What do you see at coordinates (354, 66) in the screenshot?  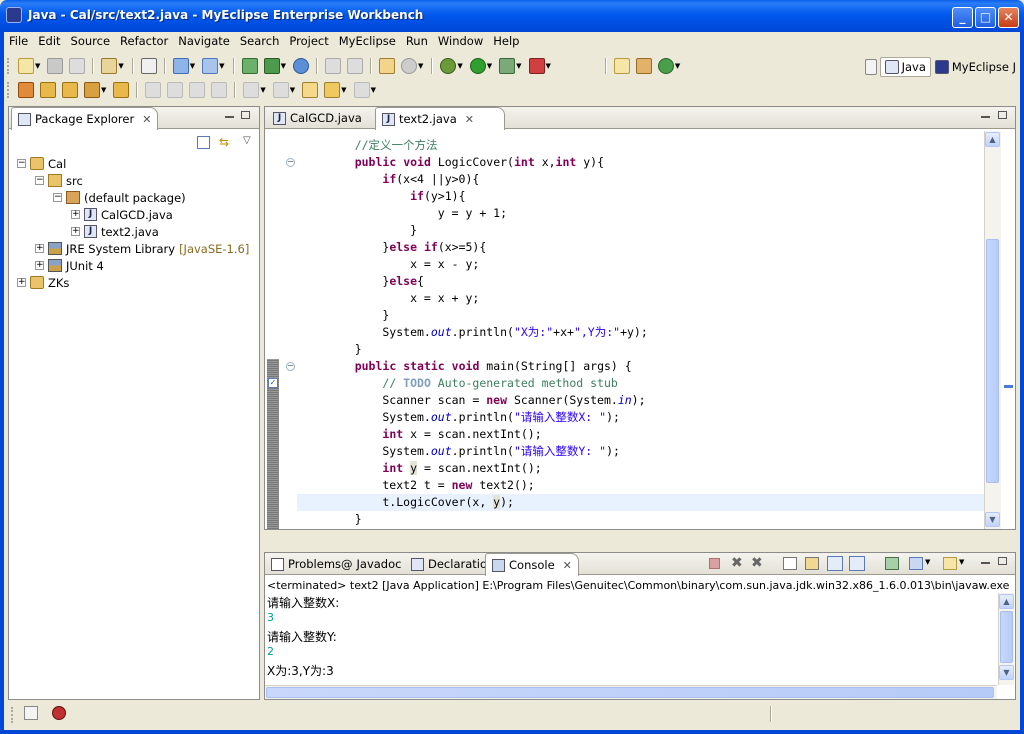 I see `refresh-disabled-icon` at bounding box center [354, 66].